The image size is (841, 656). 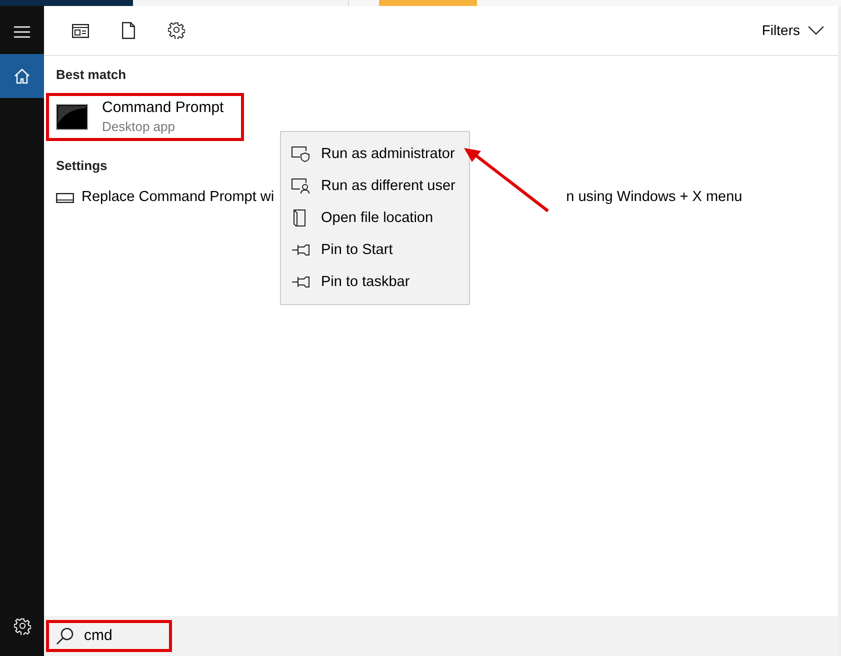 I want to click on setting-link: n using Windows + X menu, so click(x=654, y=198).